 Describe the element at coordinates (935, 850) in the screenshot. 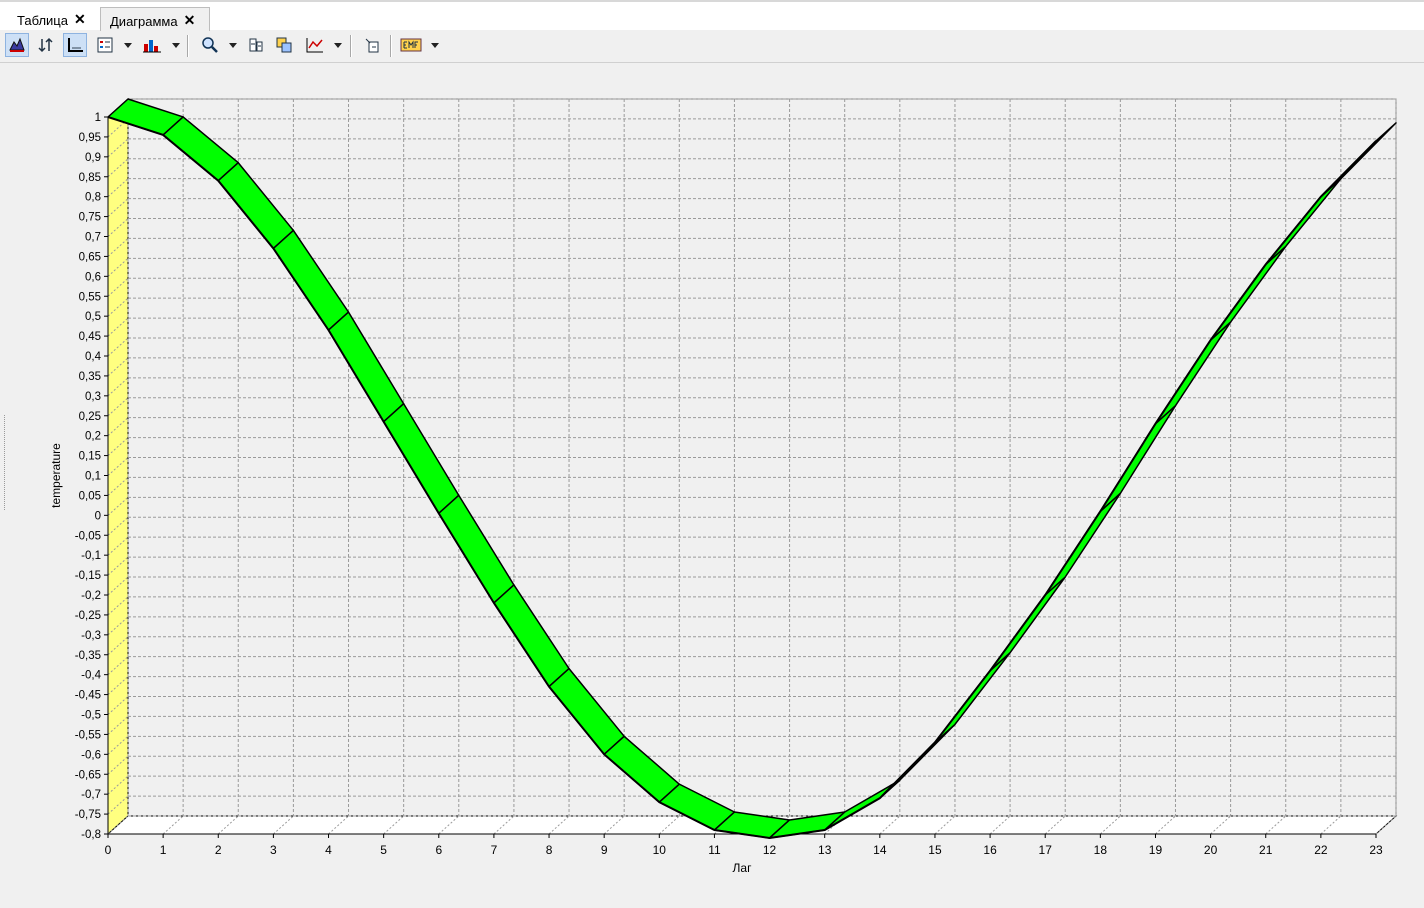

I see `x-tick-label: 15` at that location.